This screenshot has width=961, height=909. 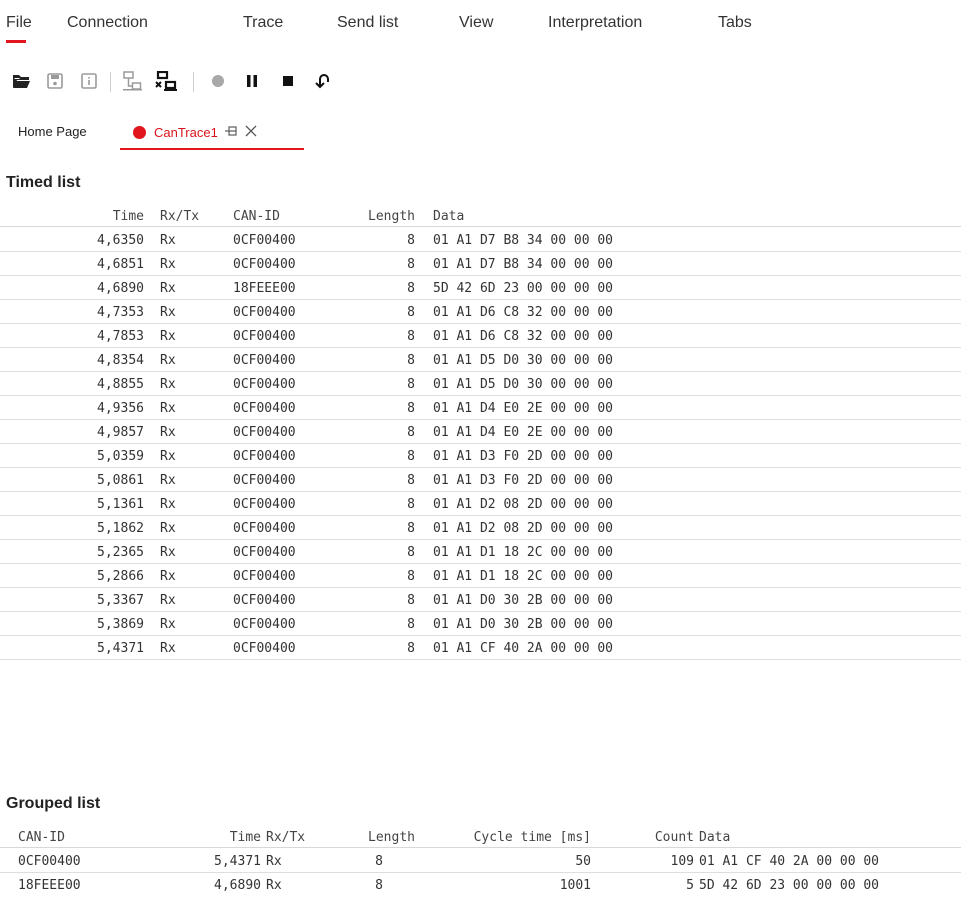 I want to click on table-row: 4,6890 Rx 18FEEE00 8 5D 42 6D 23 00 00 00 00, so click(x=480, y=288).